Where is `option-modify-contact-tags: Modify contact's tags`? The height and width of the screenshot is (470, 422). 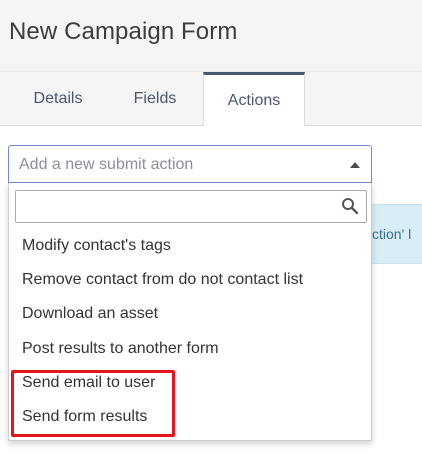
option-modify-contact-tags: Modify contact's tags is located at coordinates (190, 246).